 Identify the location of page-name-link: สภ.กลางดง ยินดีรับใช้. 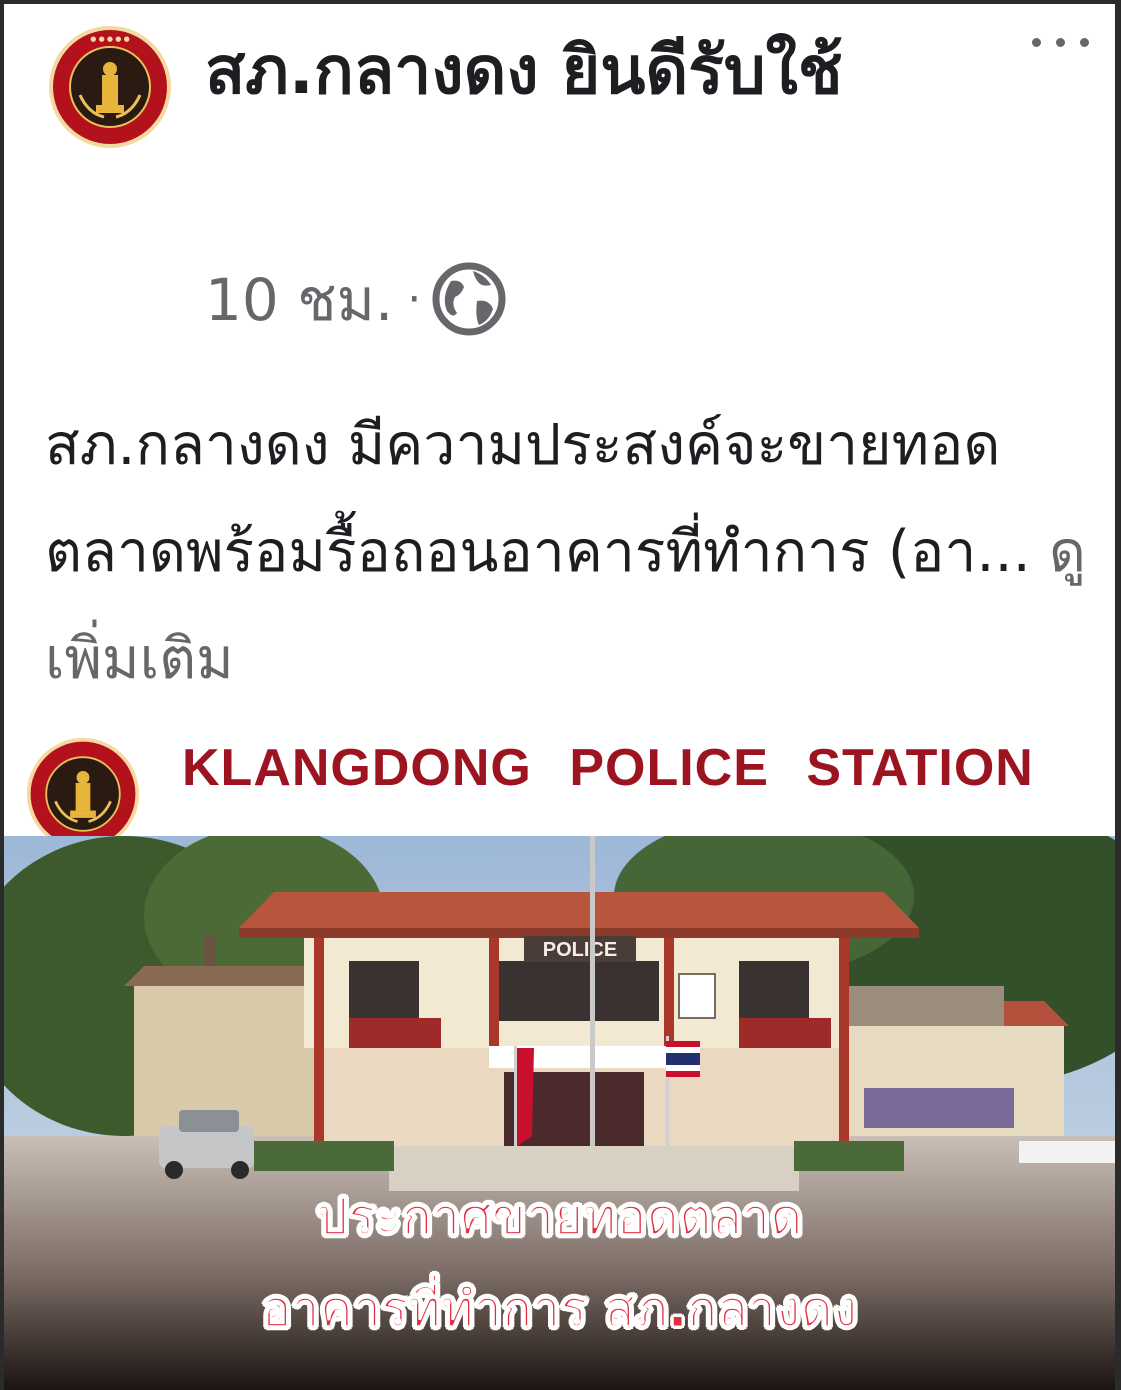
(600, 71).